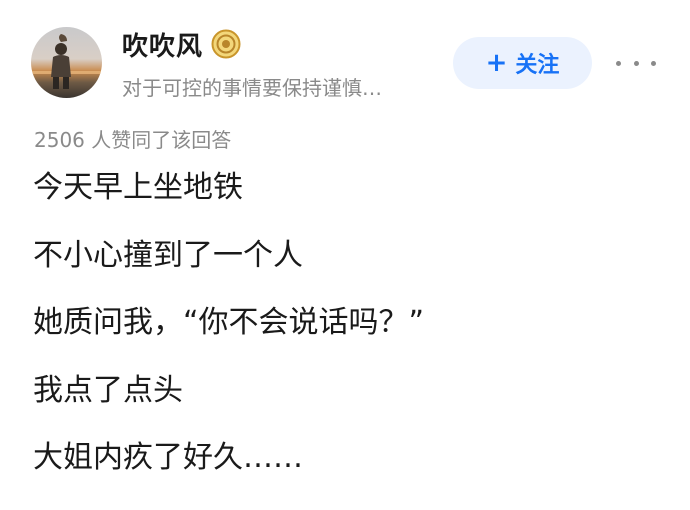  I want to click on more-horizontal-icon, so click(636, 63).